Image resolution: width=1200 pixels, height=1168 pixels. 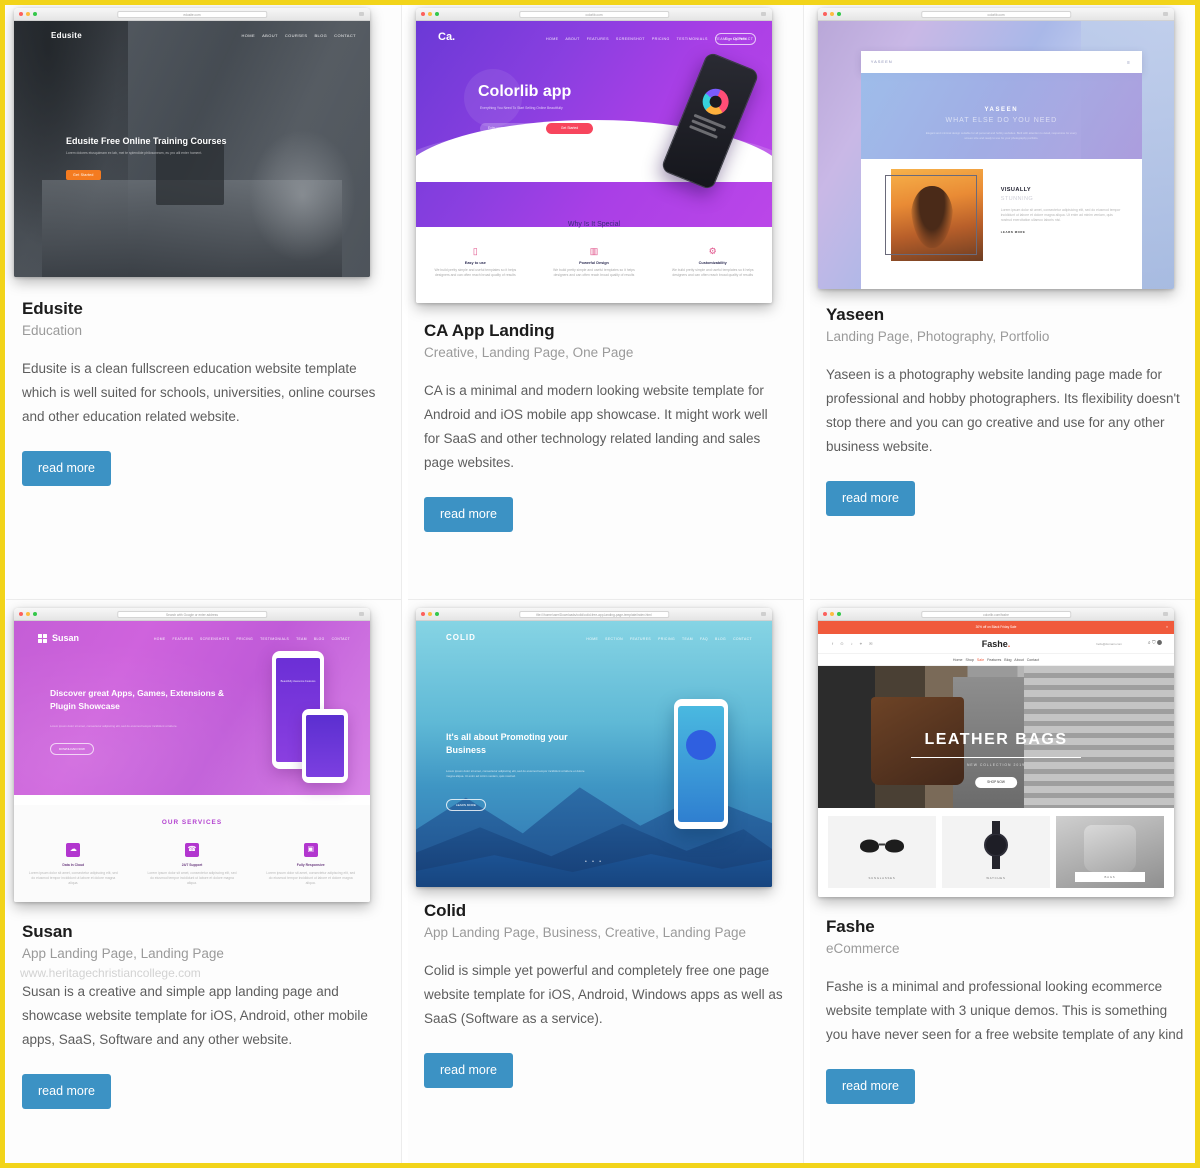 I want to click on card-categories: eCommerce, so click(x=863, y=948).